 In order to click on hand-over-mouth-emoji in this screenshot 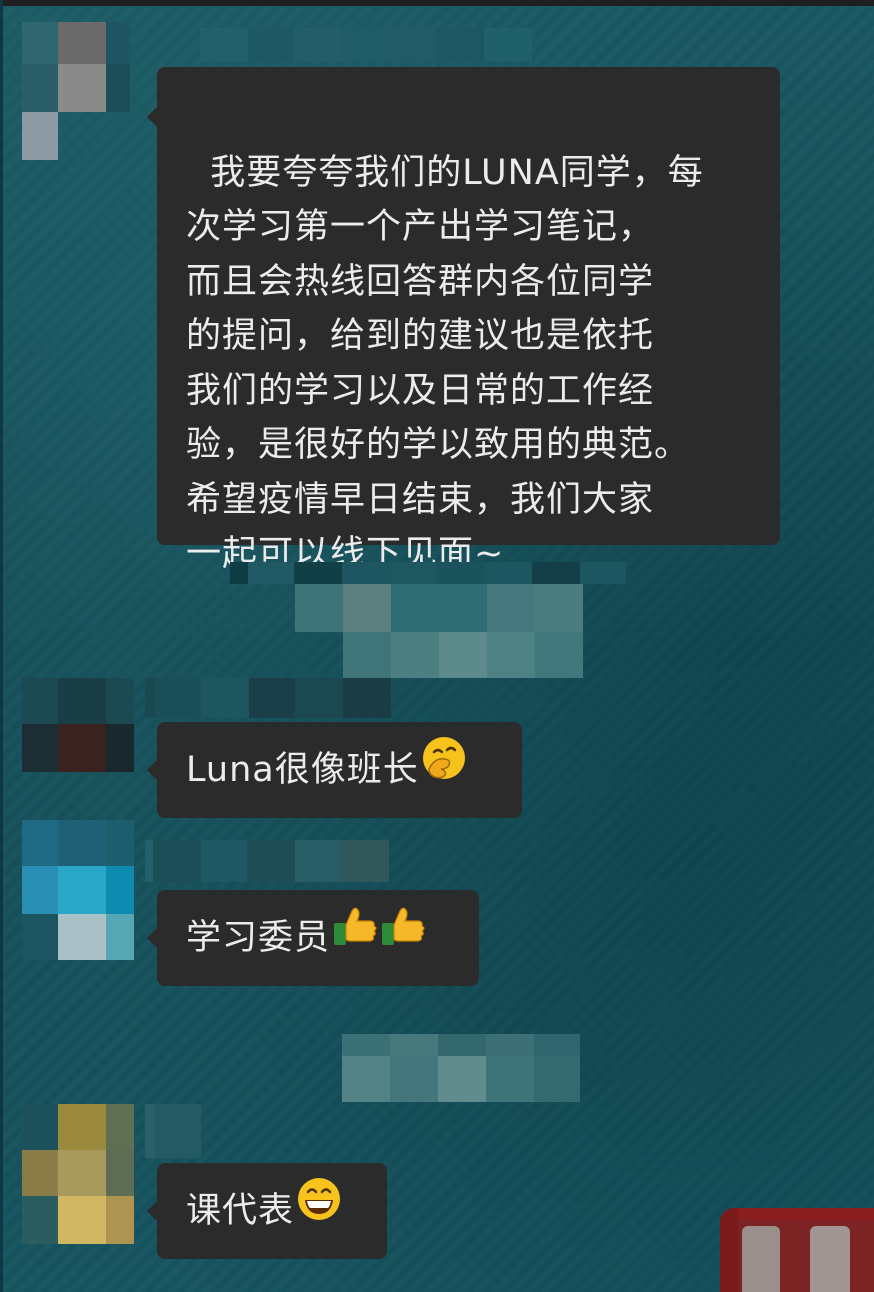, I will do `click(444, 770)`.